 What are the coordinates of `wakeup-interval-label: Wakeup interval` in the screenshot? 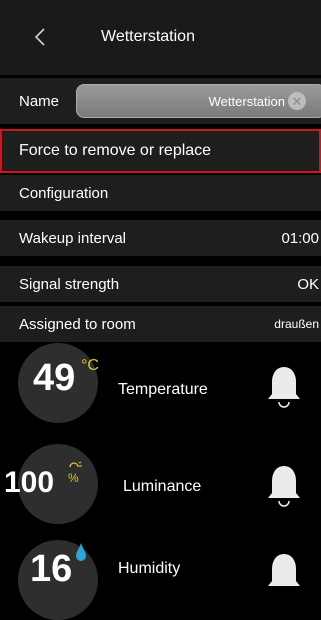 It's located at (72, 238).